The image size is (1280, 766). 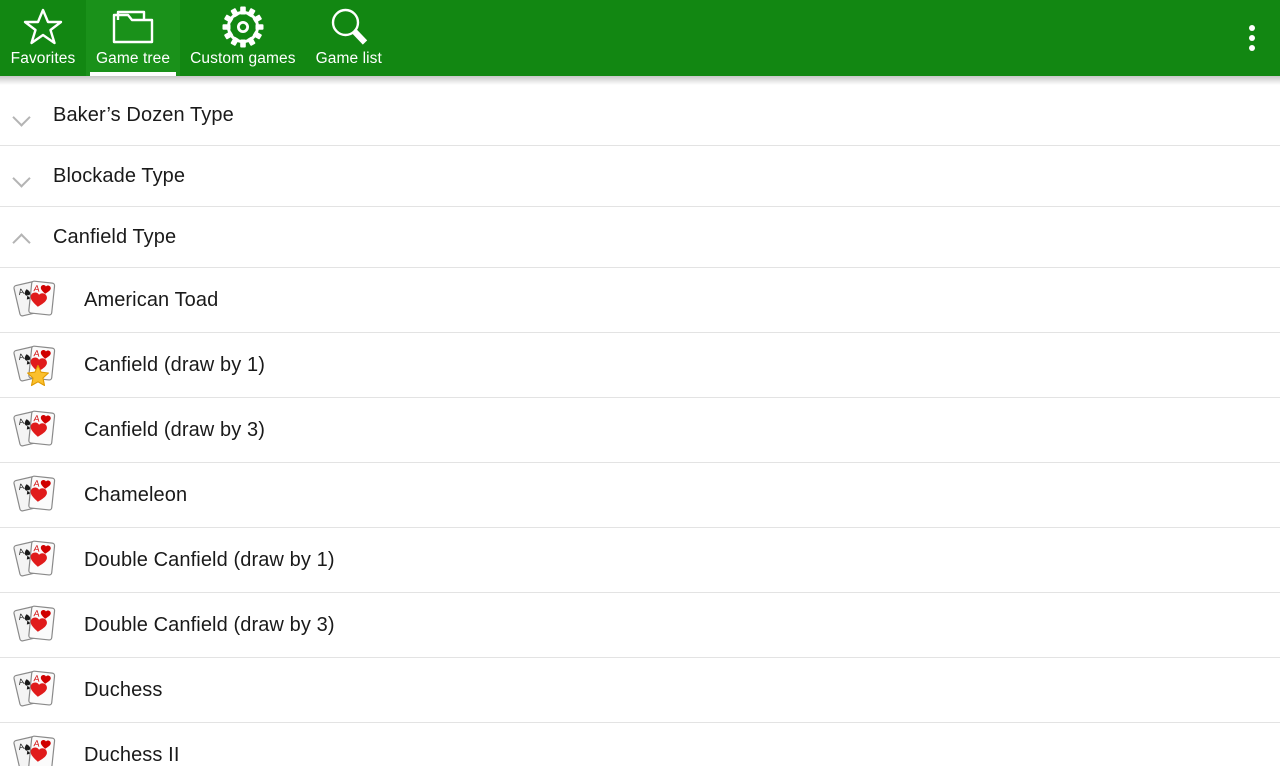 What do you see at coordinates (151, 299) in the screenshot?
I see `game-list-item-label: American Toad` at bounding box center [151, 299].